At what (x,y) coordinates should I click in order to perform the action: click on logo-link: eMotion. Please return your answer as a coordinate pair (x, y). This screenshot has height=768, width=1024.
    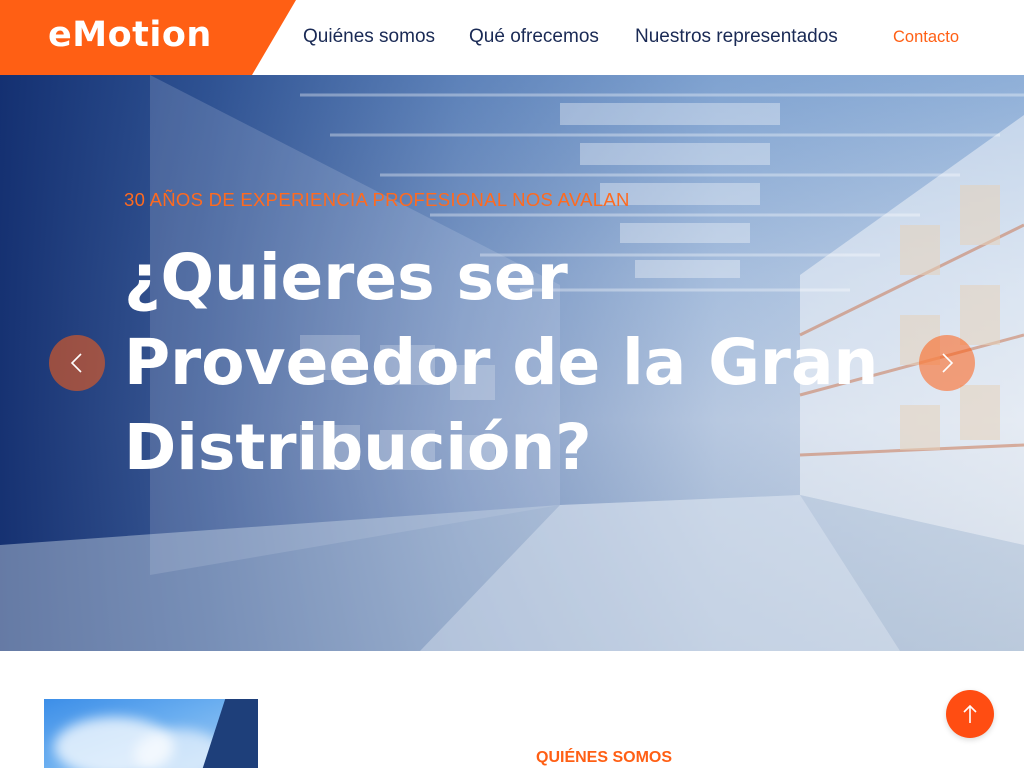
    Looking at the image, I should click on (148, 37).